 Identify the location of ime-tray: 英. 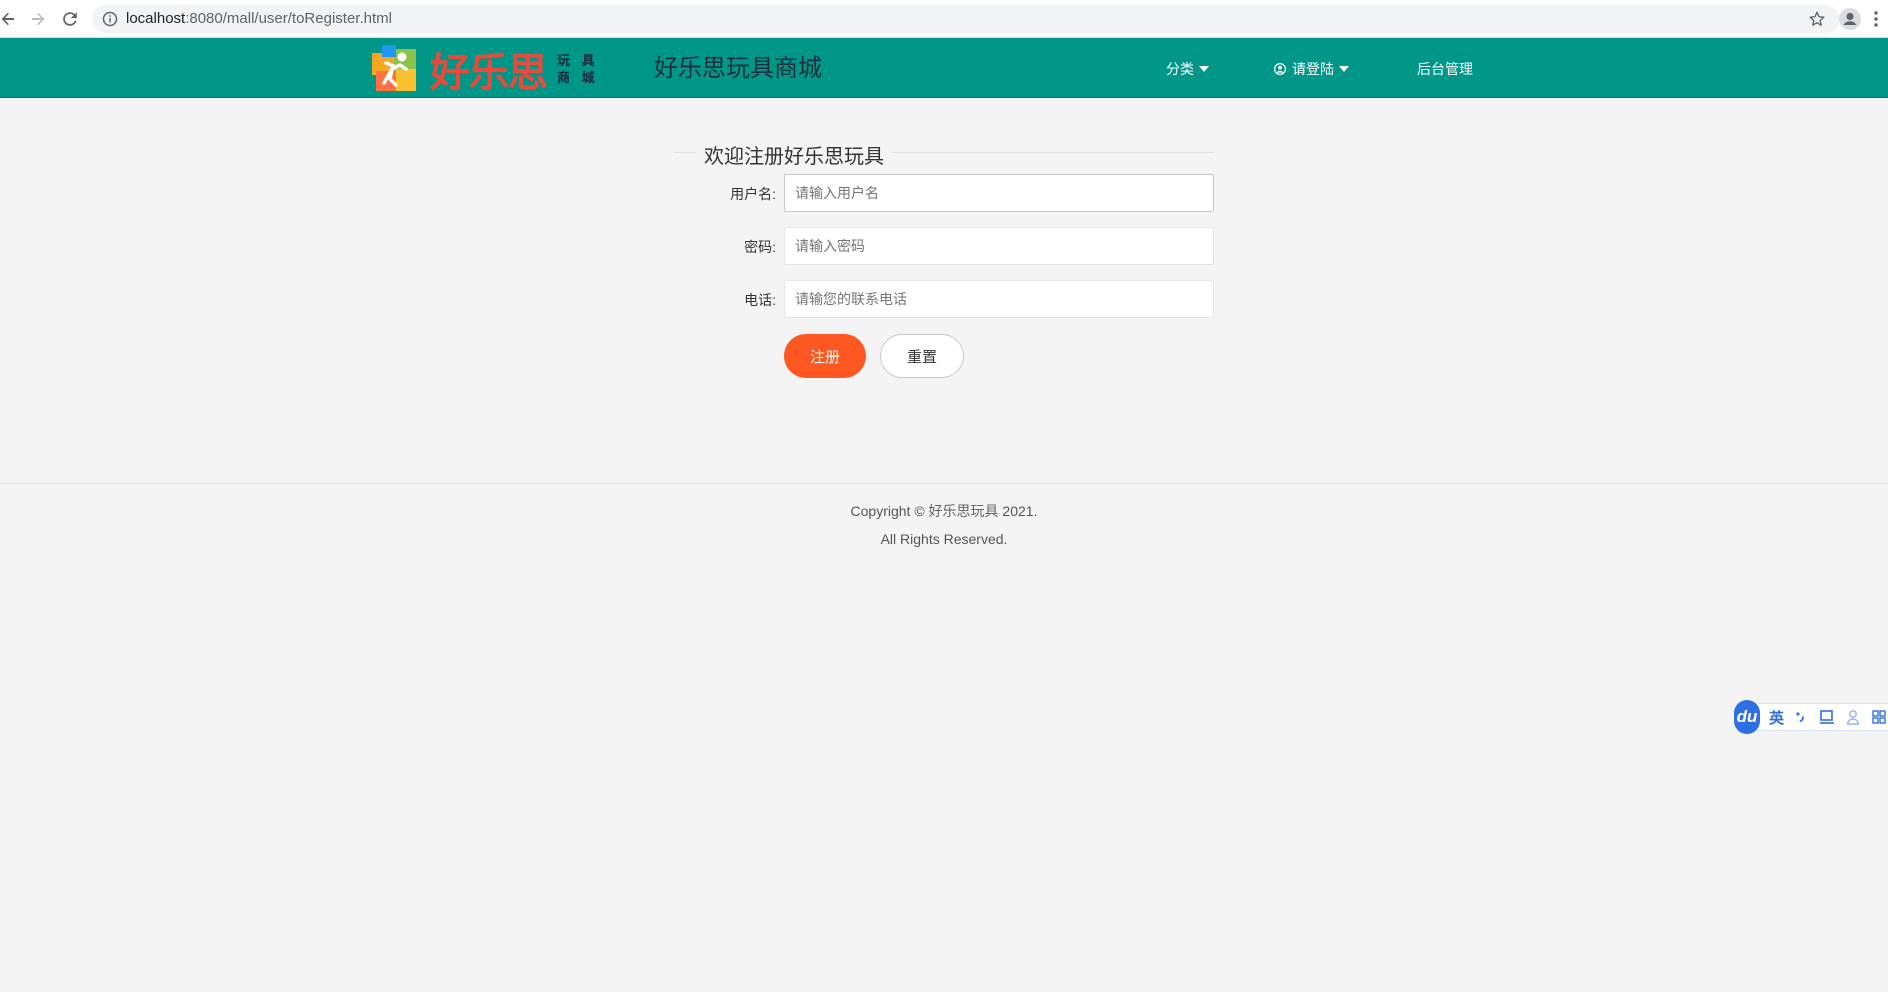
(1820, 717).